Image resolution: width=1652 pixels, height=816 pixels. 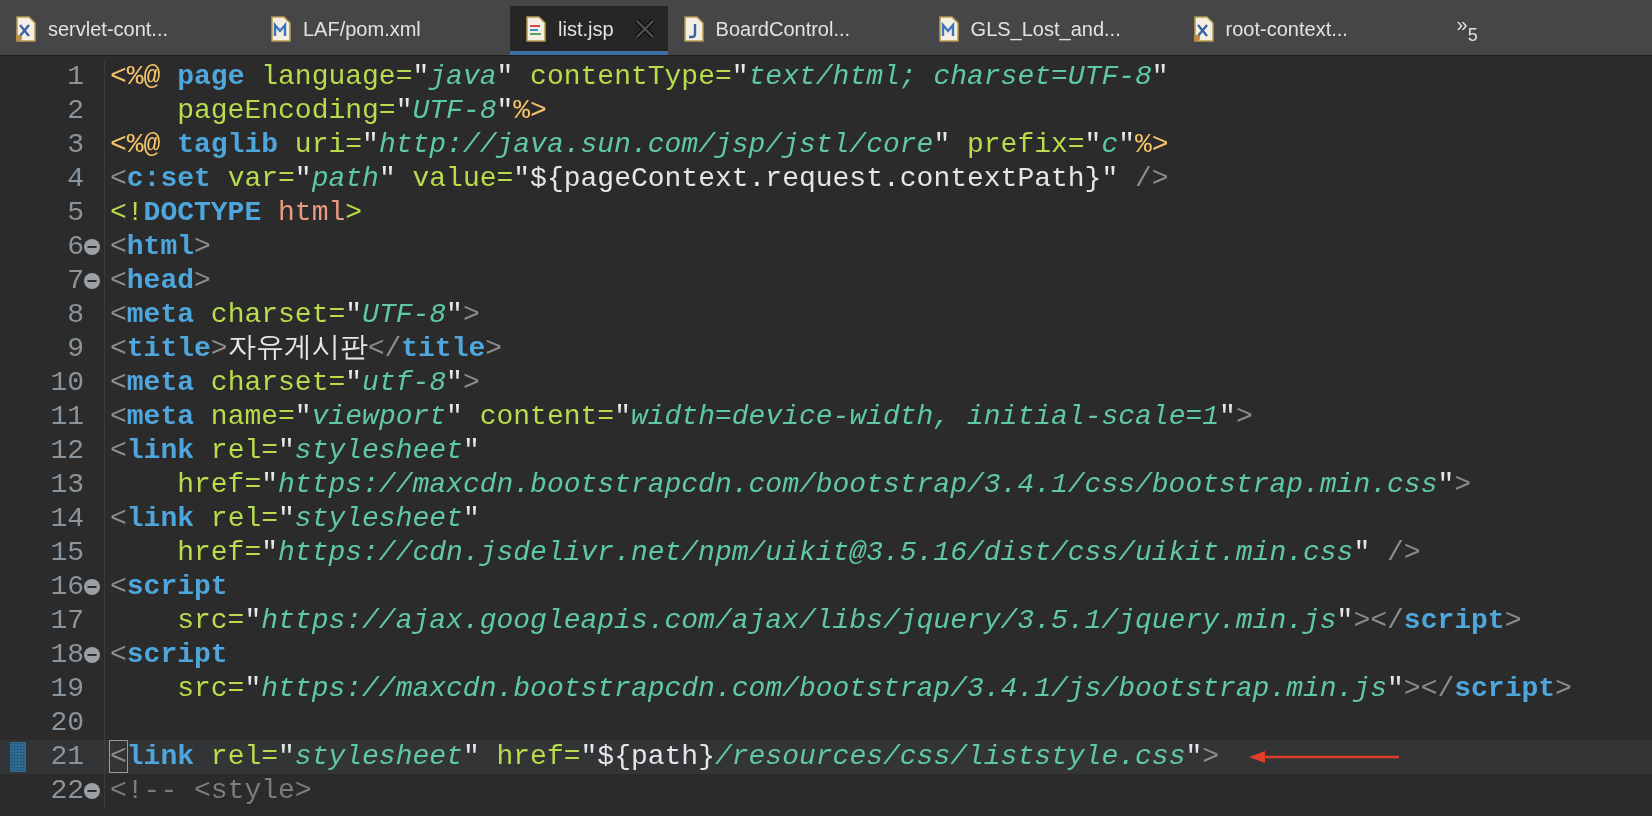 I want to click on editor-tab: LAF/pom.xml, so click(x=382, y=30).